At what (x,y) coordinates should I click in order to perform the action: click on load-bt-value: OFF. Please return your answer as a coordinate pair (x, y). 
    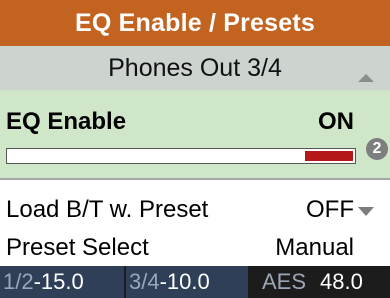
    Looking at the image, I should click on (330, 210).